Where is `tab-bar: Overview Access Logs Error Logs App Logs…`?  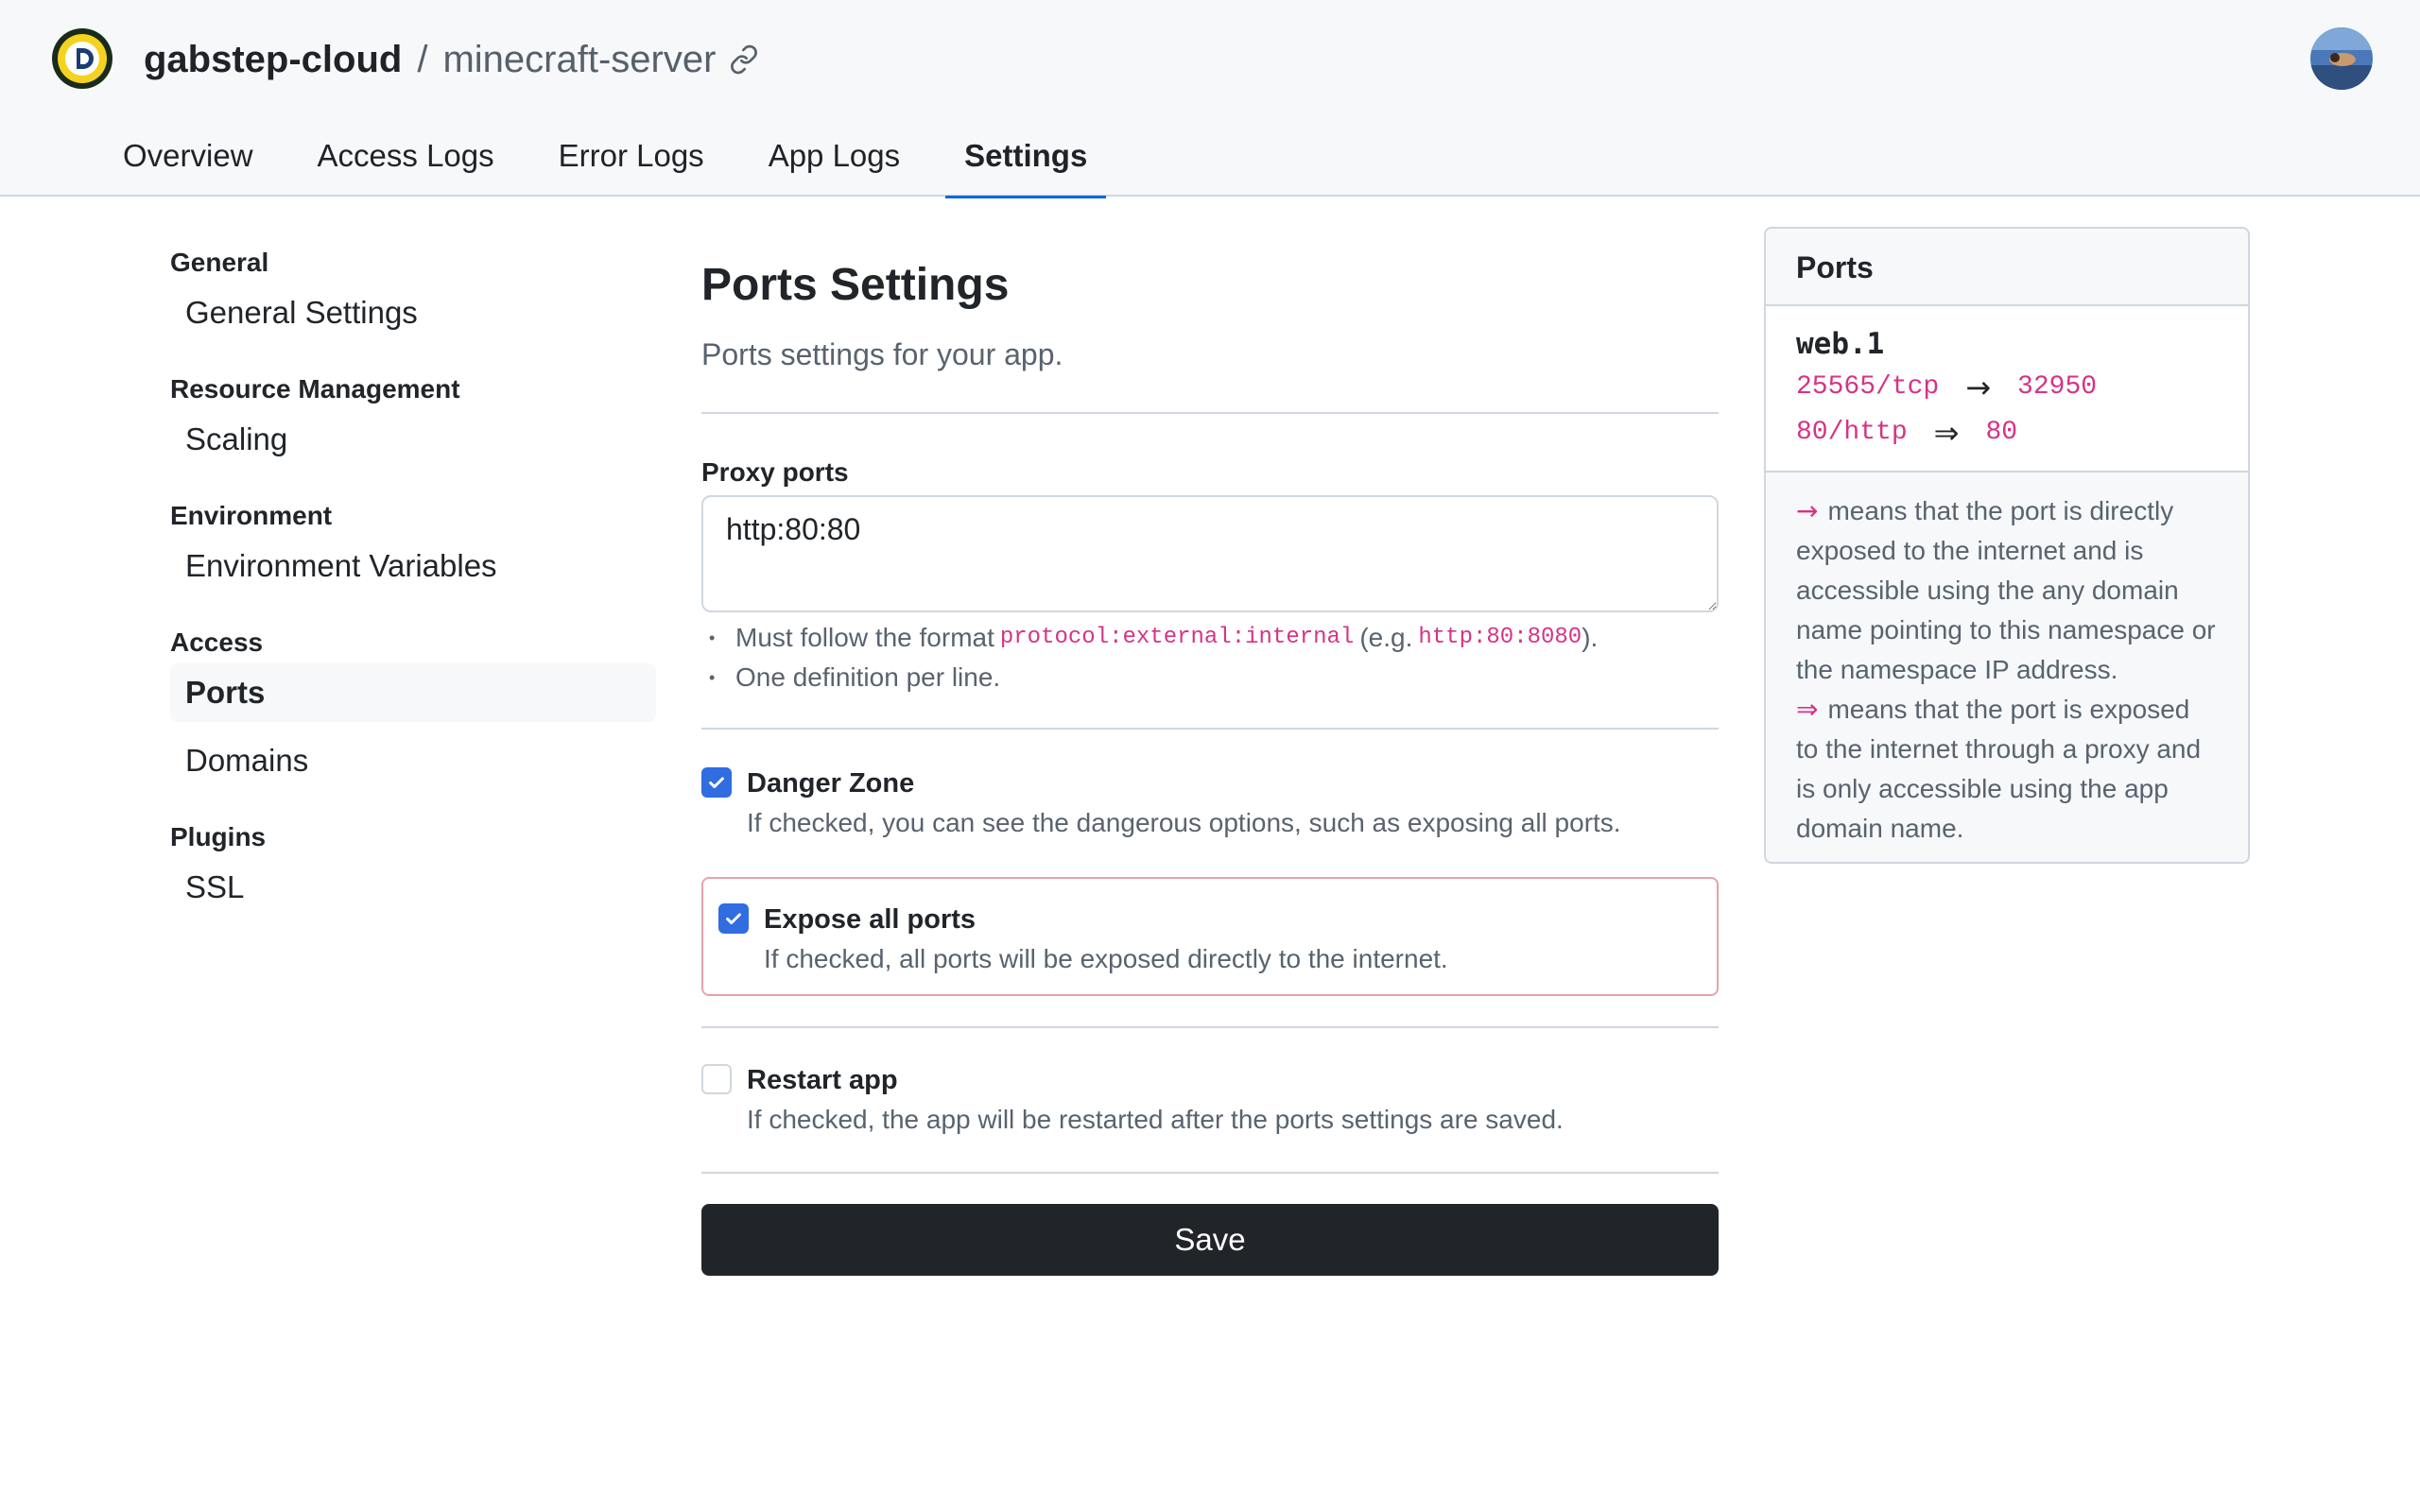
tab-bar: Overview Access Logs Error Logs App Logs… is located at coordinates (618, 162).